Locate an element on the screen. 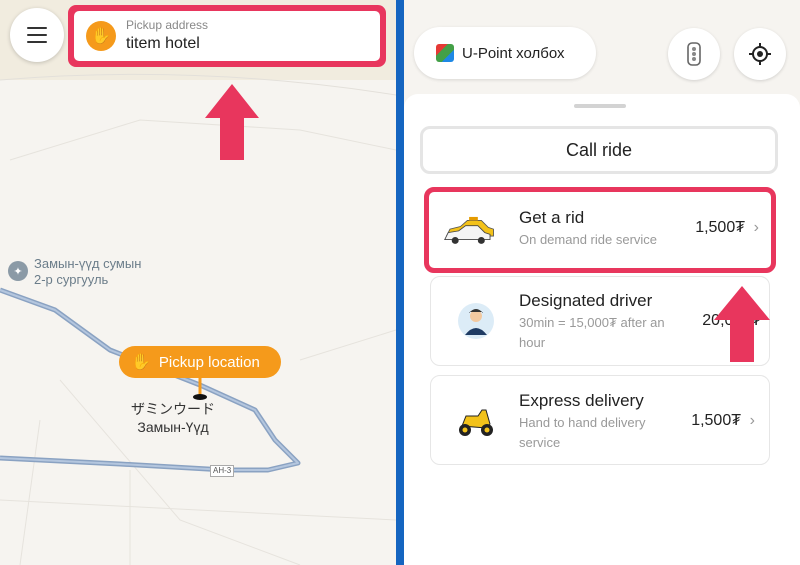  upoint-connect-button: U-Point холбох is located at coordinates (505, 53).